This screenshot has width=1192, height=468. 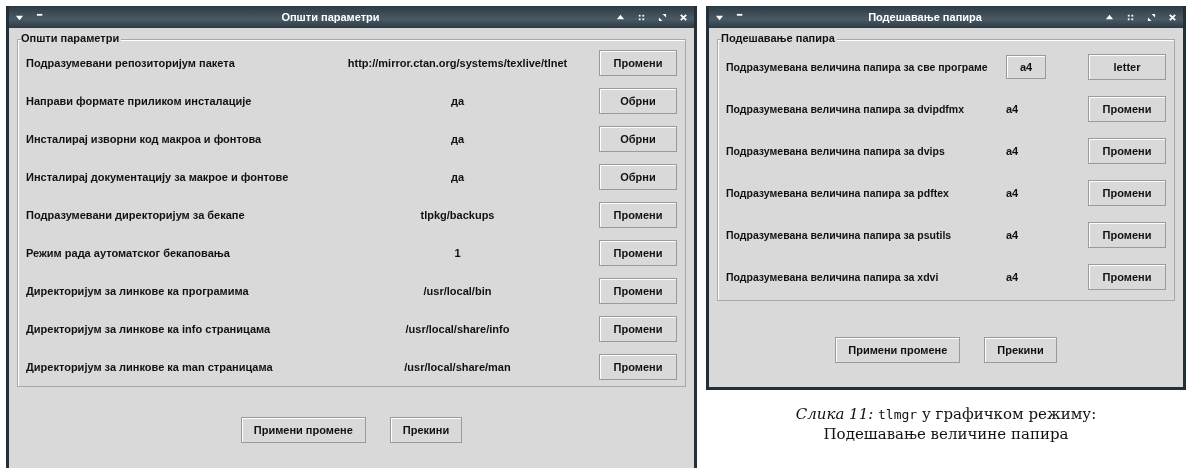 What do you see at coordinates (457, 63) in the screenshot?
I see `setting-value: http://mirror.ctan.org/systems/texlive/tlnet` at bounding box center [457, 63].